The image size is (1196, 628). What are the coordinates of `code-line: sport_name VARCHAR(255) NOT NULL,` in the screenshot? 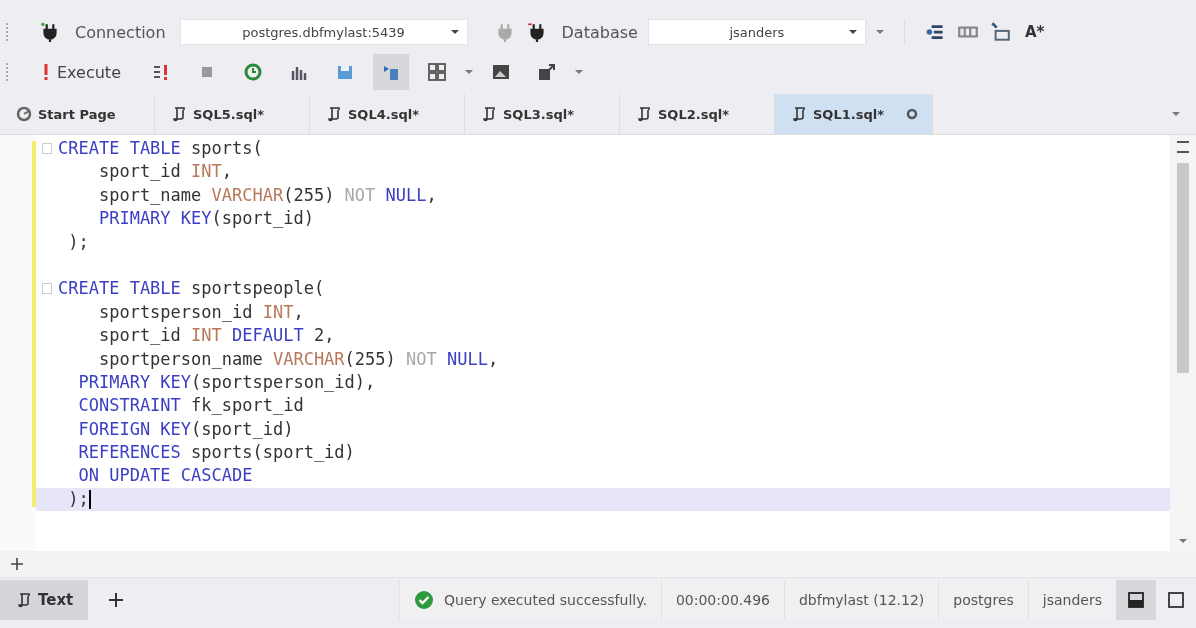 It's located at (267, 194).